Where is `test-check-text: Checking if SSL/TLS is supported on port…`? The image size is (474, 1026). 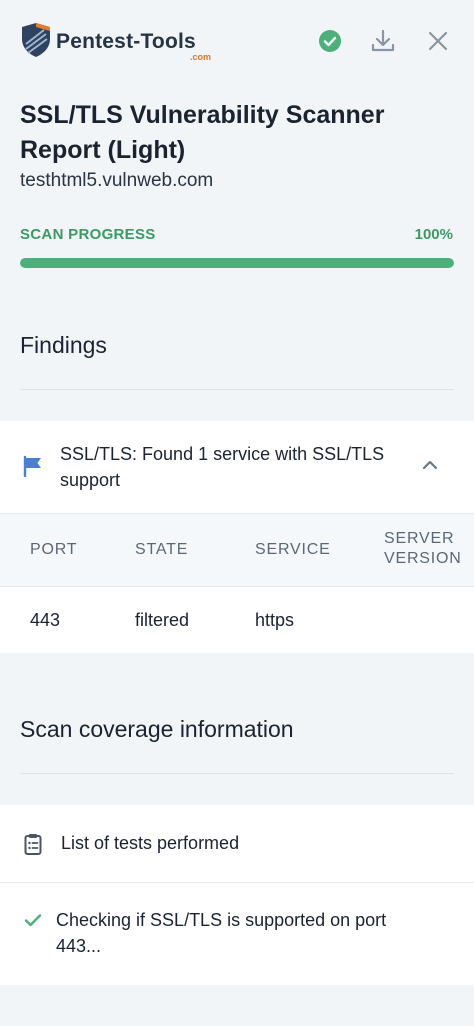 test-check-text: Checking if SSL/TLS is supported on port… is located at coordinates (221, 933).